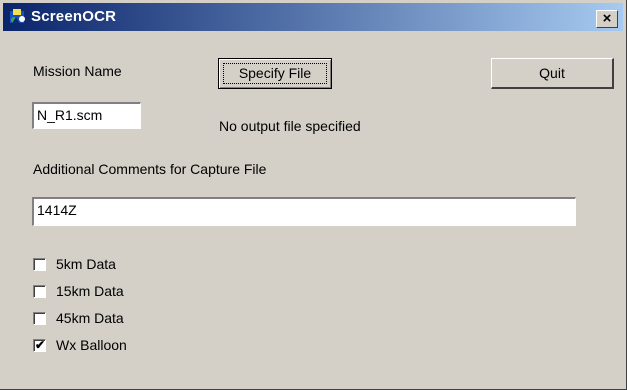 This screenshot has width=627, height=390. I want to click on close-icon: ×, so click(607, 18).